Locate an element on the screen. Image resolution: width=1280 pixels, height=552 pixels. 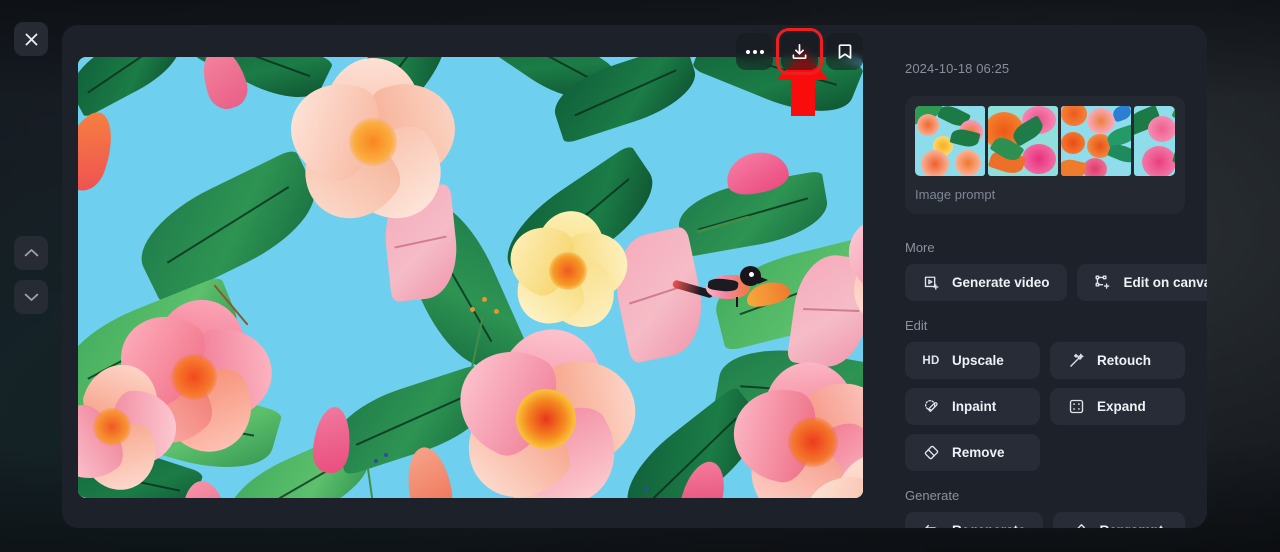
inpaint-label: Inpaint is located at coordinates (974, 406).